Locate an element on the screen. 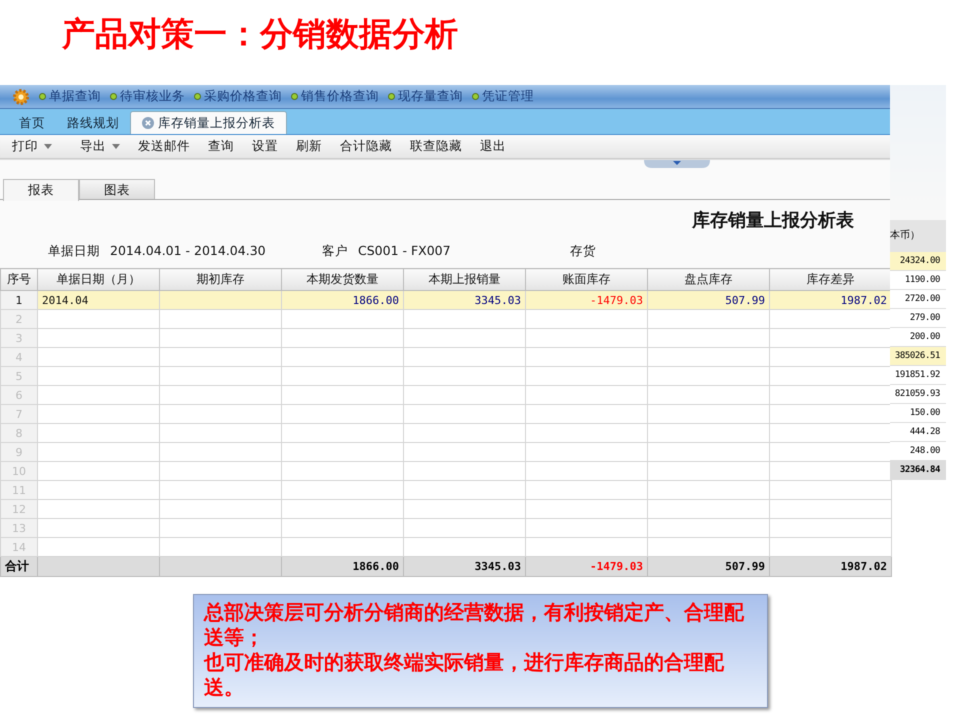 The width and height of the screenshot is (960, 714). filter-label: 存货 is located at coordinates (583, 251).